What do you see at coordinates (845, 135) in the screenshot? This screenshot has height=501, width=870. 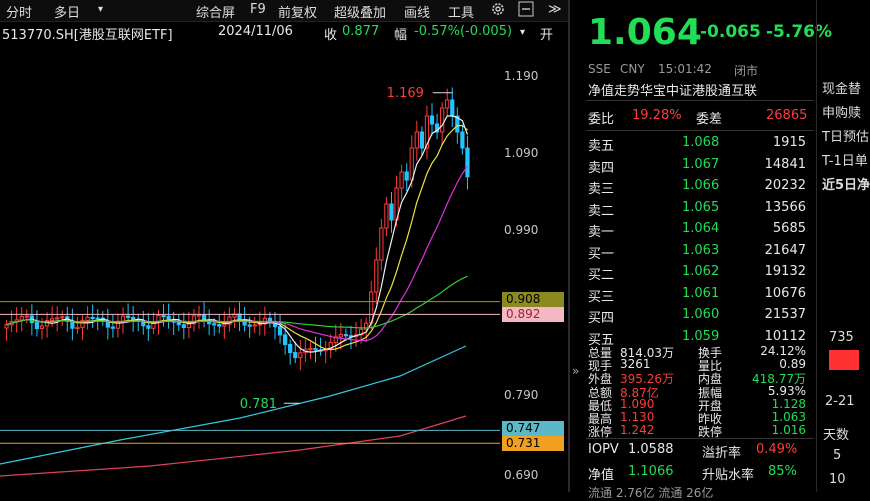 I see `t-estimate-item: T日预估` at bounding box center [845, 135].